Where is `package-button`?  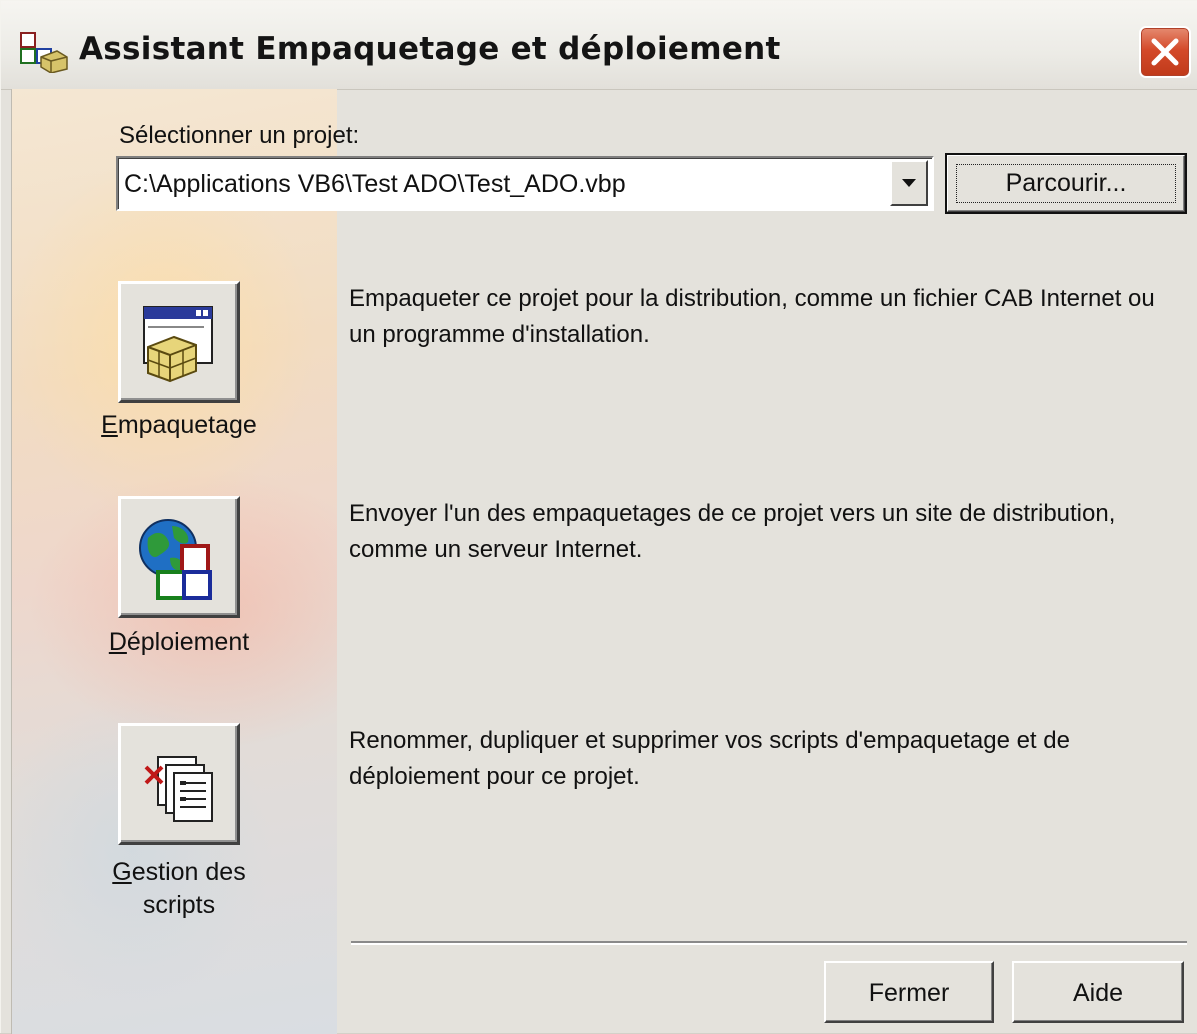
package-button is located at coordinates (179, 342).